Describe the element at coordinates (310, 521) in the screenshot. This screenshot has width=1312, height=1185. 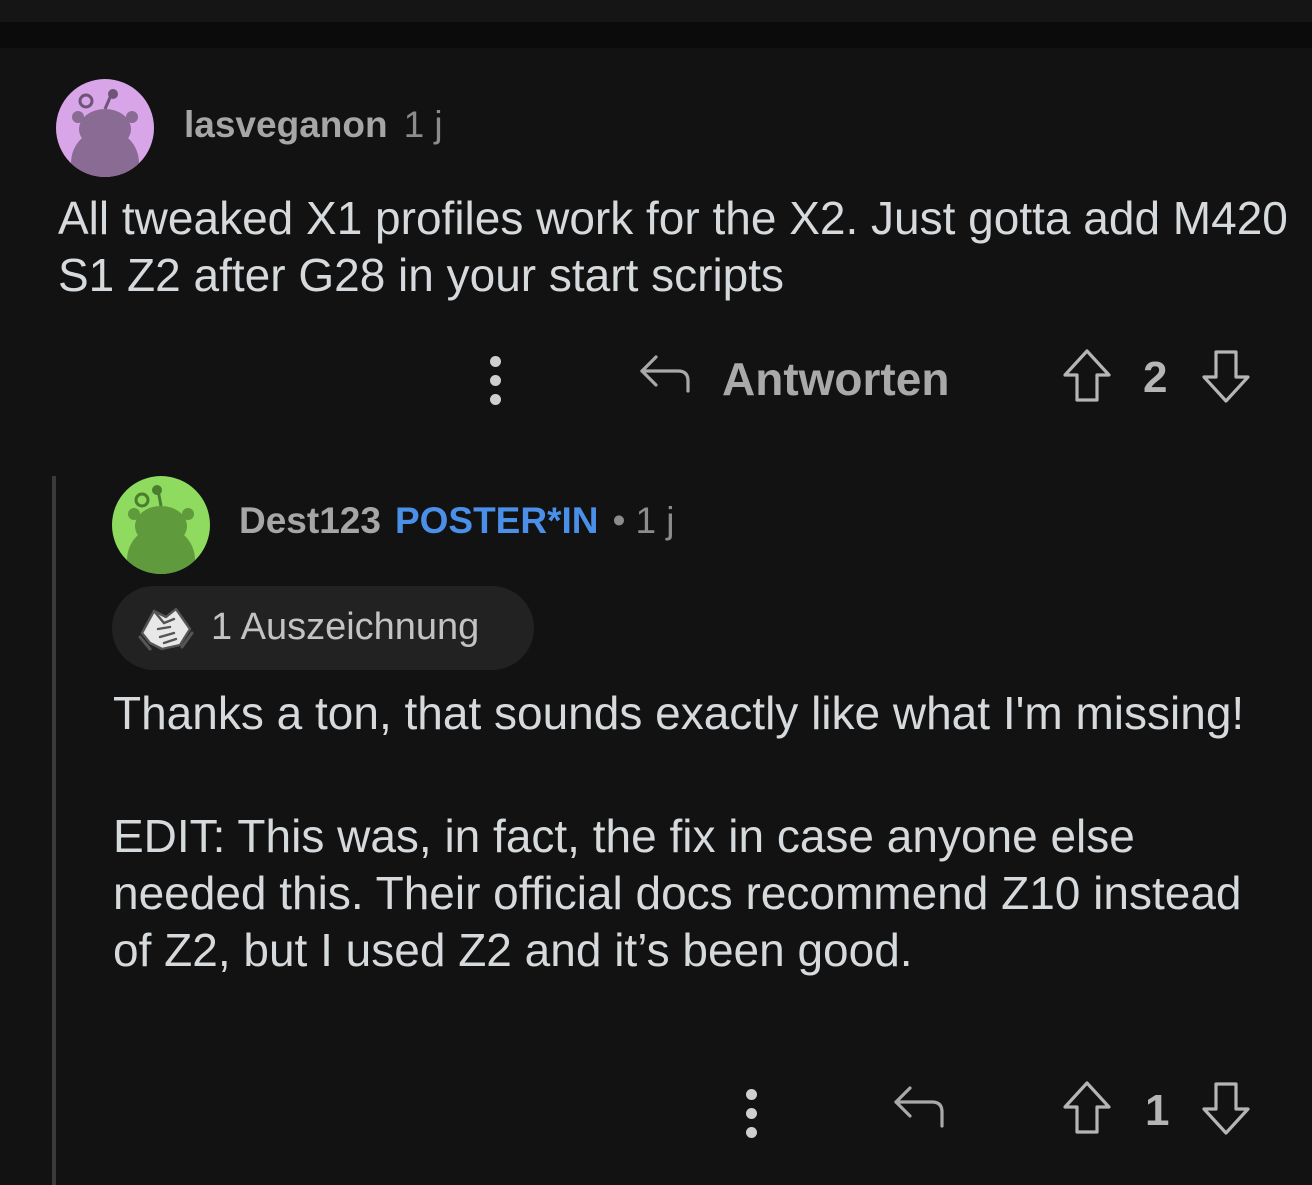
I see `username: Dest123` at that location.